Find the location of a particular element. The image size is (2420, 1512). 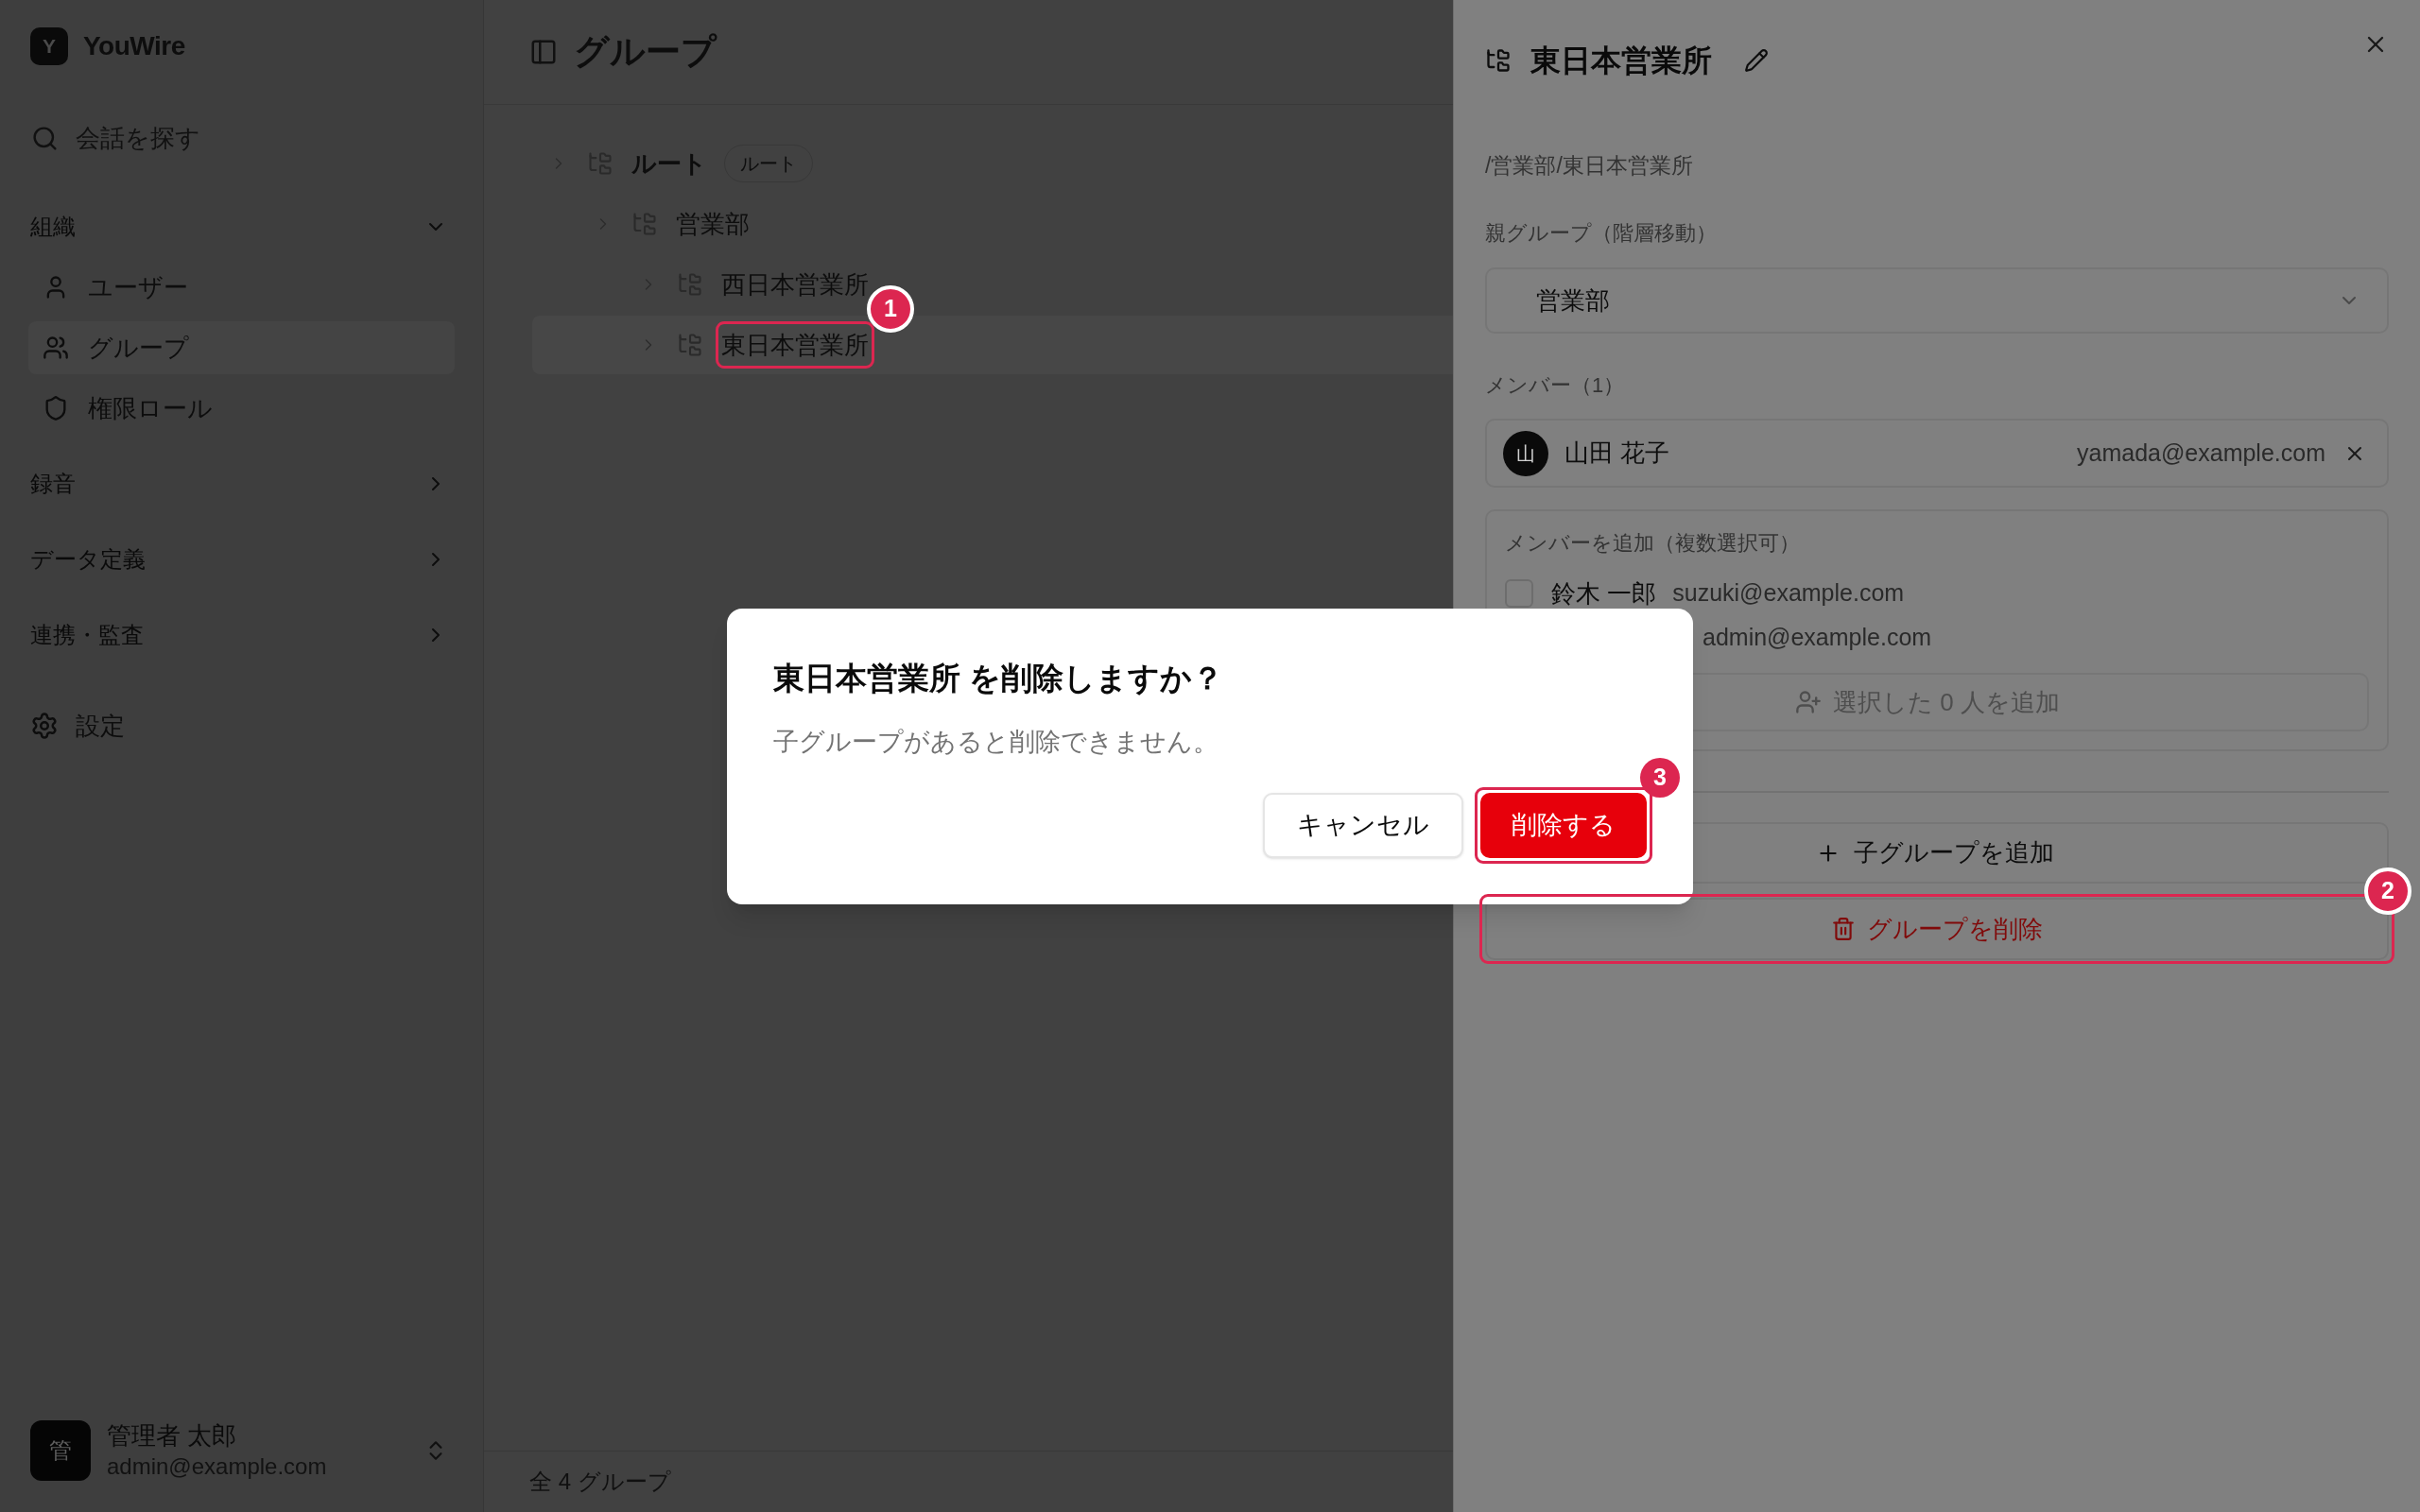

parent-group-select: 営業部 is located at coordinates (1937, 300).